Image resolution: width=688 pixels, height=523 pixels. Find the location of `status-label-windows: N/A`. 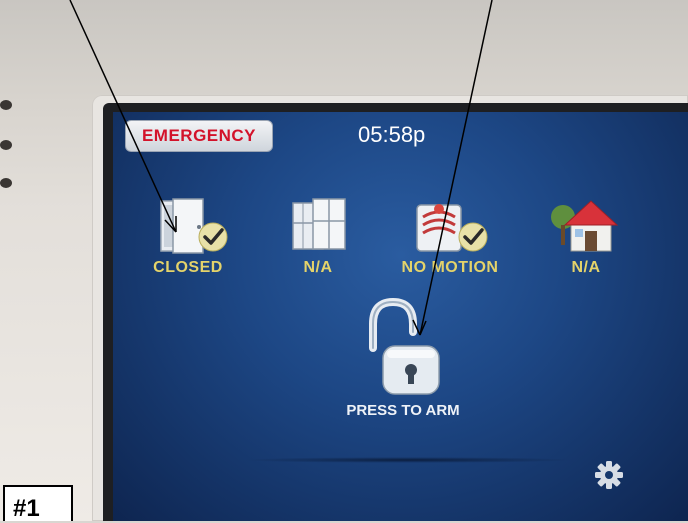

status-label-windows: N/A is located at coordinates (318, 267).